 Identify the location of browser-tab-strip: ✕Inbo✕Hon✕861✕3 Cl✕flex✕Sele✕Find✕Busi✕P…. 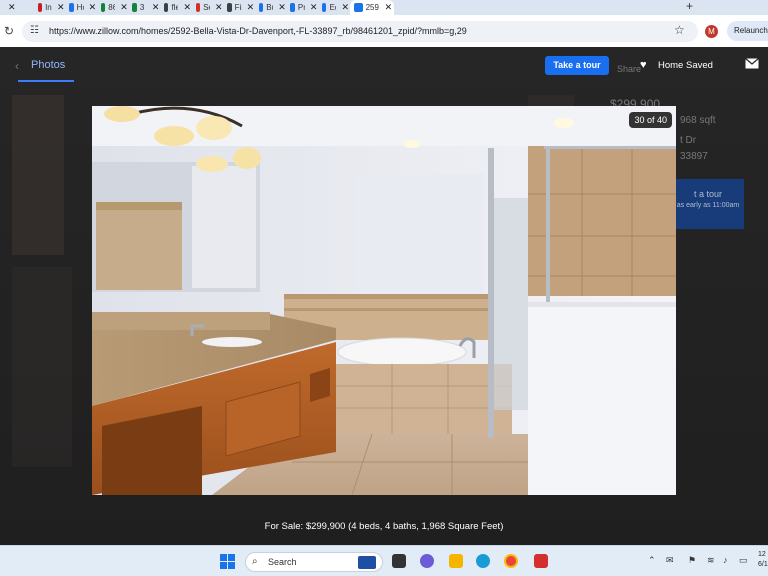
(384, 7).